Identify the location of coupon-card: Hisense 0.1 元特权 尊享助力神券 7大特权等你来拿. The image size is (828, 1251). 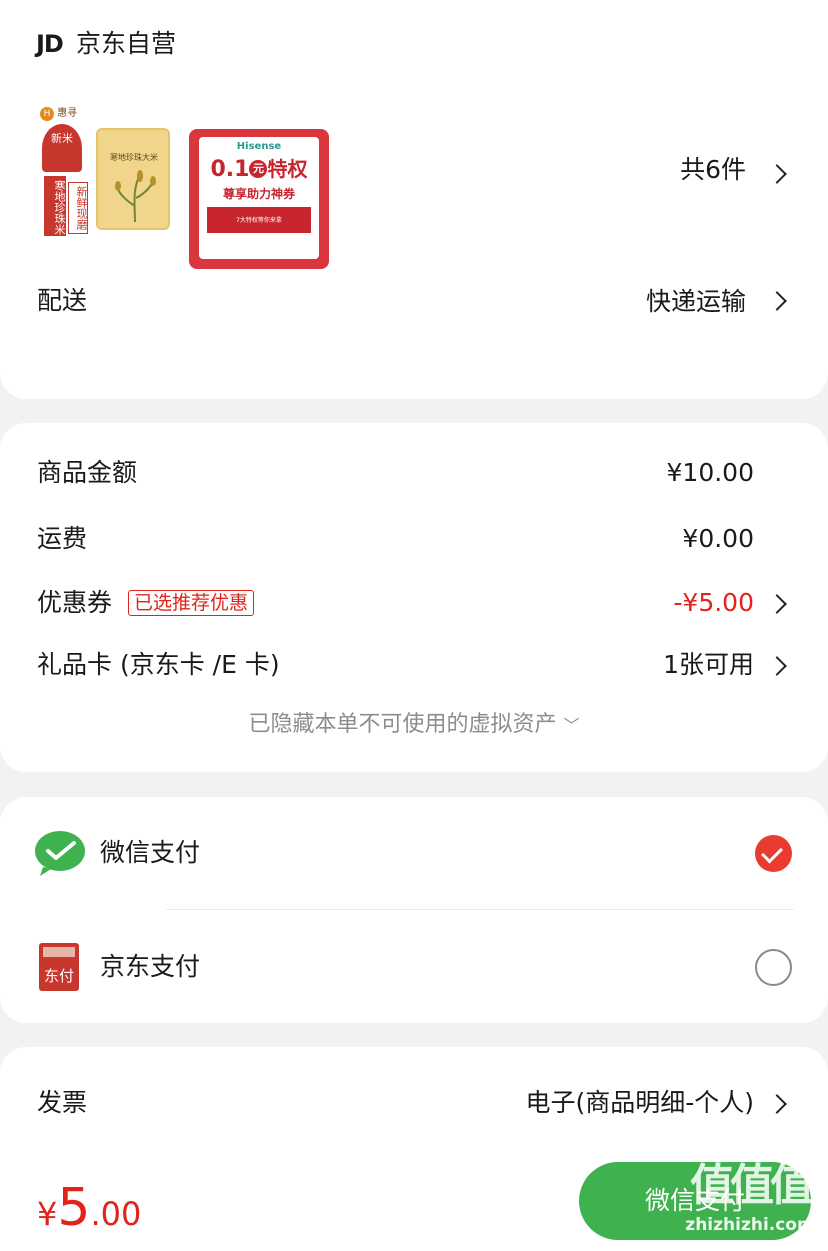
(259, 198).